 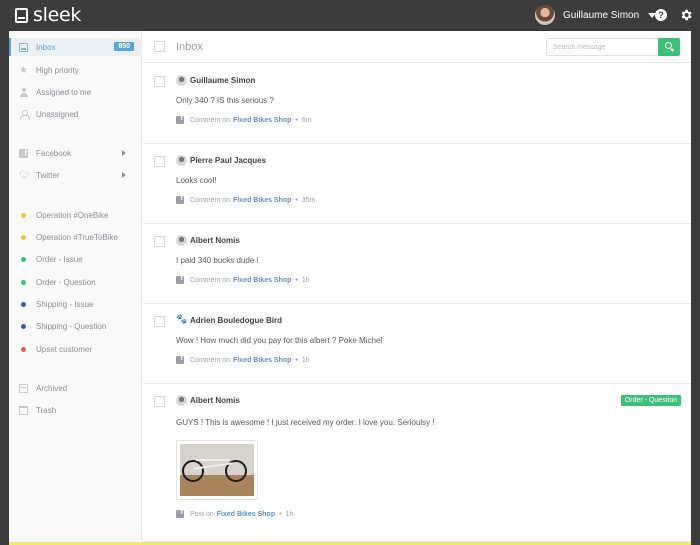 I want to click on app-logo: sleek, so click(x=48, y=15).